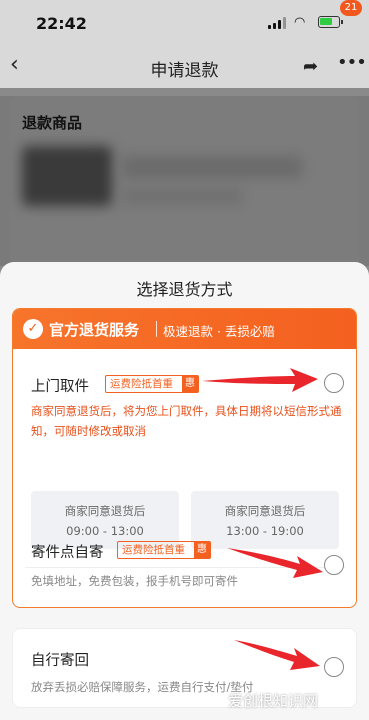  I want to click on pickup-slot-afternoon: 商家同意退货后 13:00 - 19:00, so click(265, 520).